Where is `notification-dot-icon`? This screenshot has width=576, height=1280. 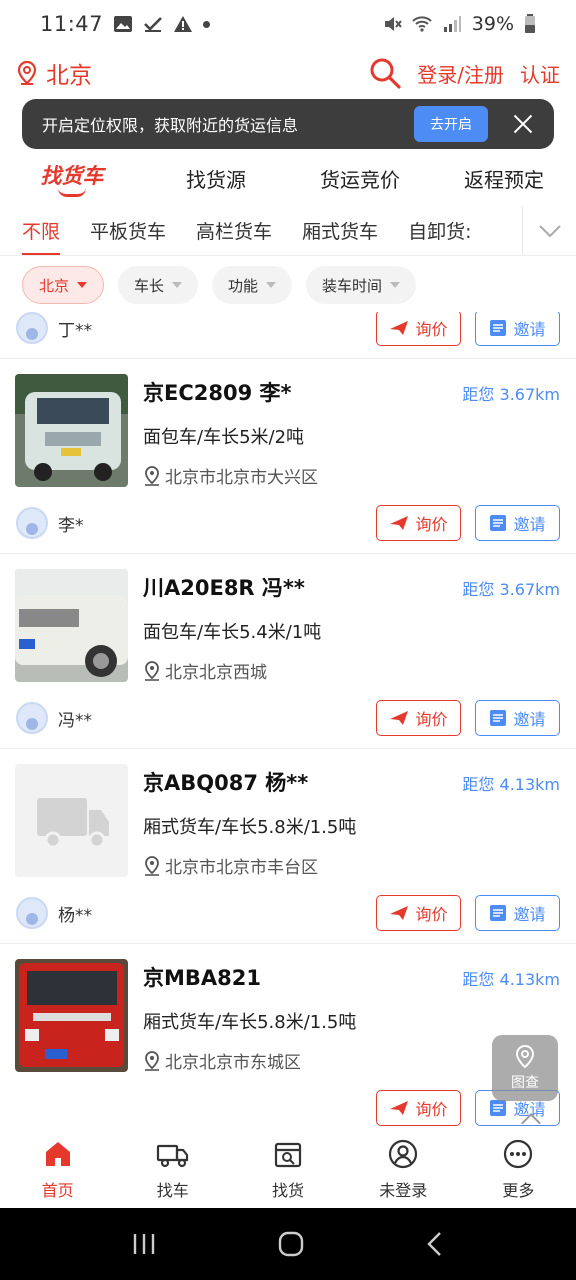
notification-dot-icon is located at coordinates (207, 24).